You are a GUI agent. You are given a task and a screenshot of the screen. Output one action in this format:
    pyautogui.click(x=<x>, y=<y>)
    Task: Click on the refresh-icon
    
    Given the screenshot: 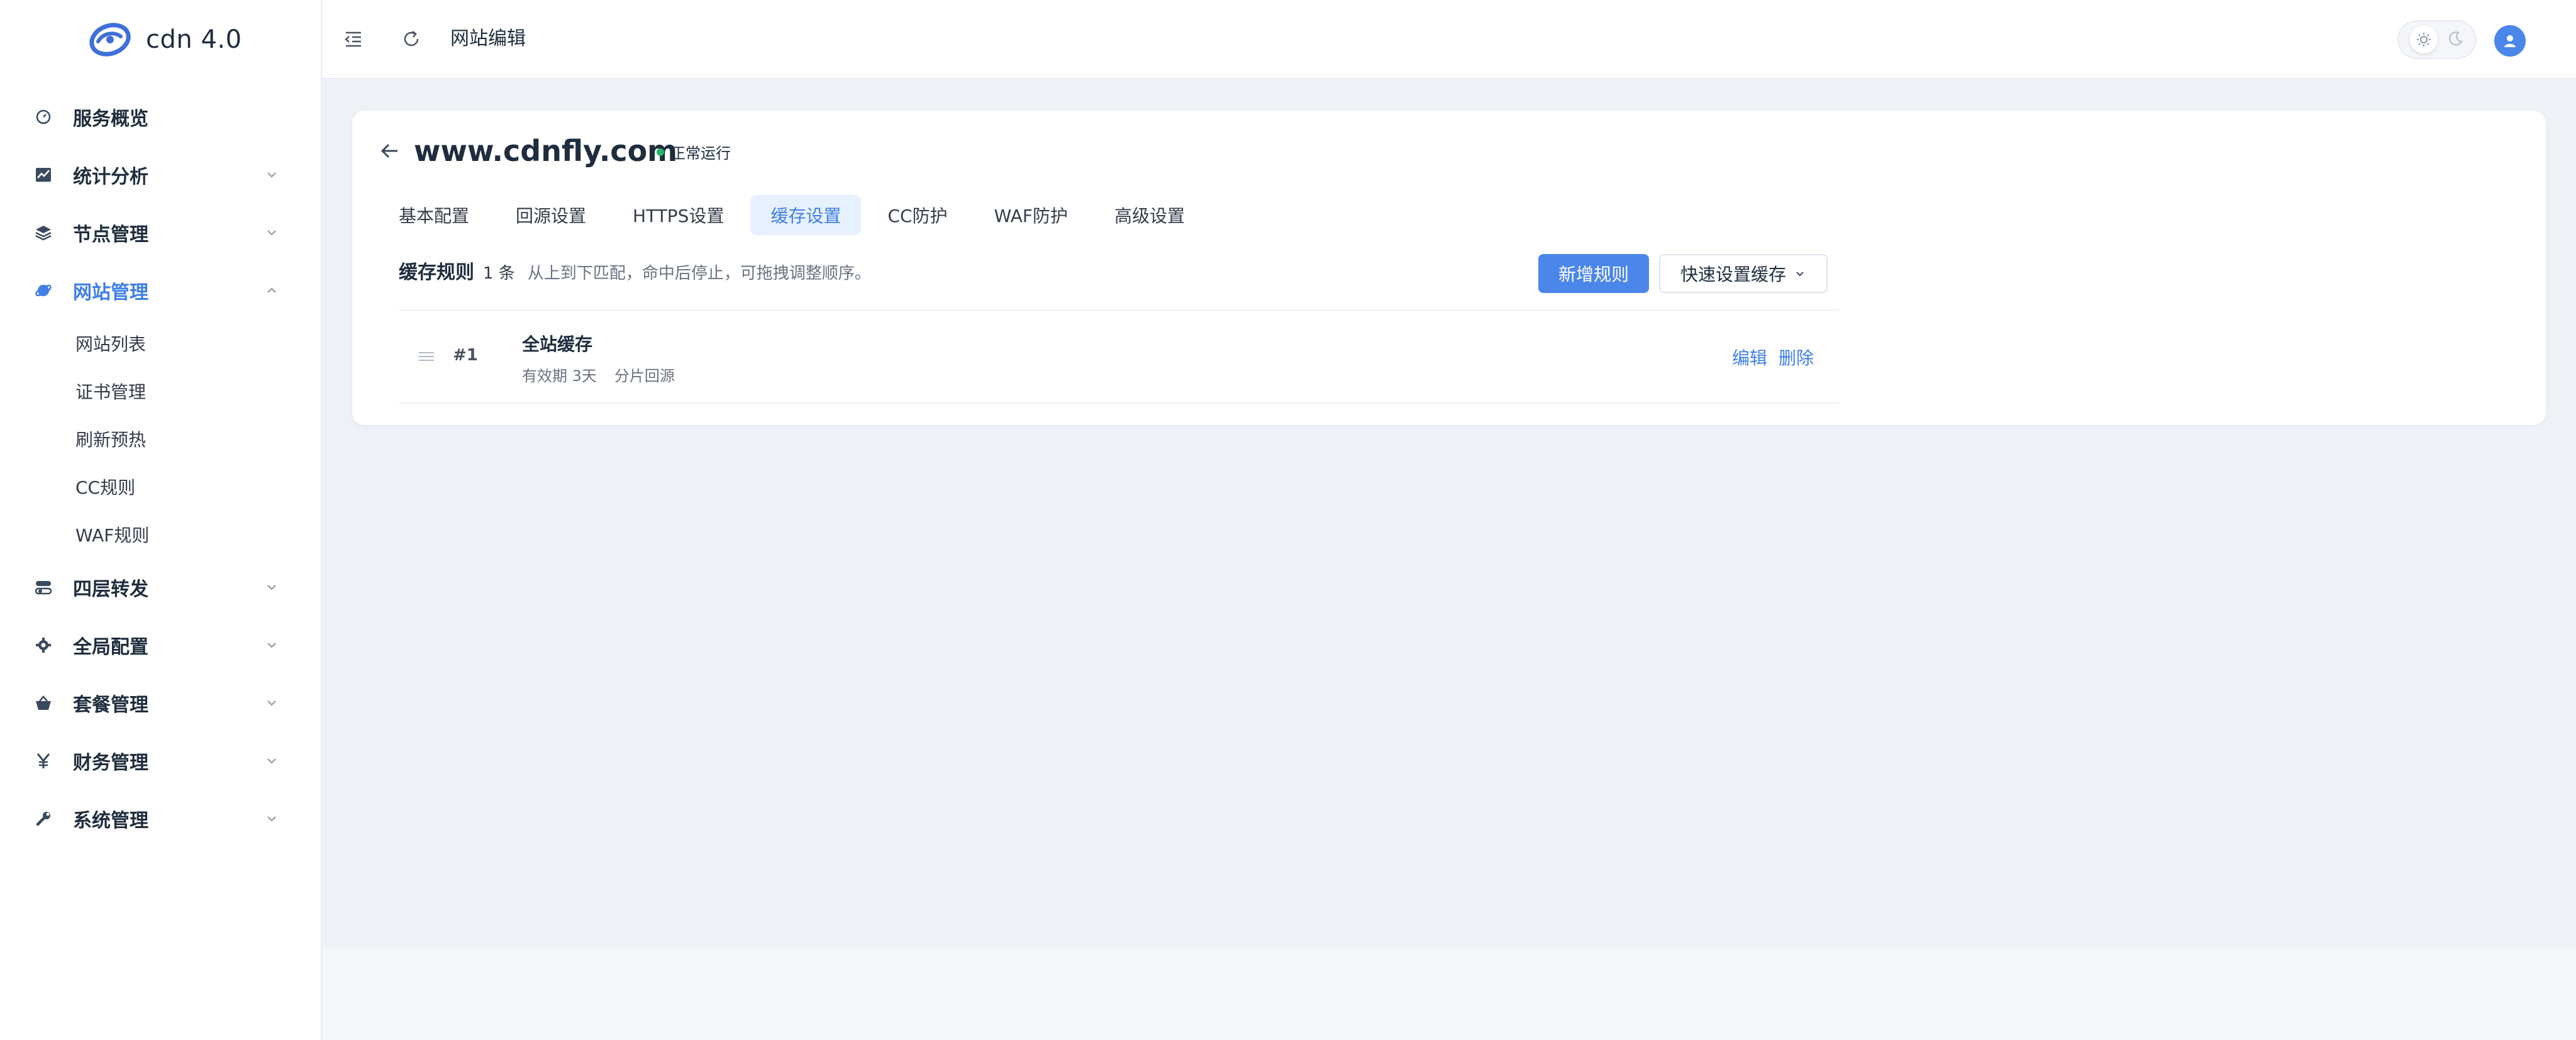 What is the action you would take?
    pyautogui.click(x=411, y=39)
    